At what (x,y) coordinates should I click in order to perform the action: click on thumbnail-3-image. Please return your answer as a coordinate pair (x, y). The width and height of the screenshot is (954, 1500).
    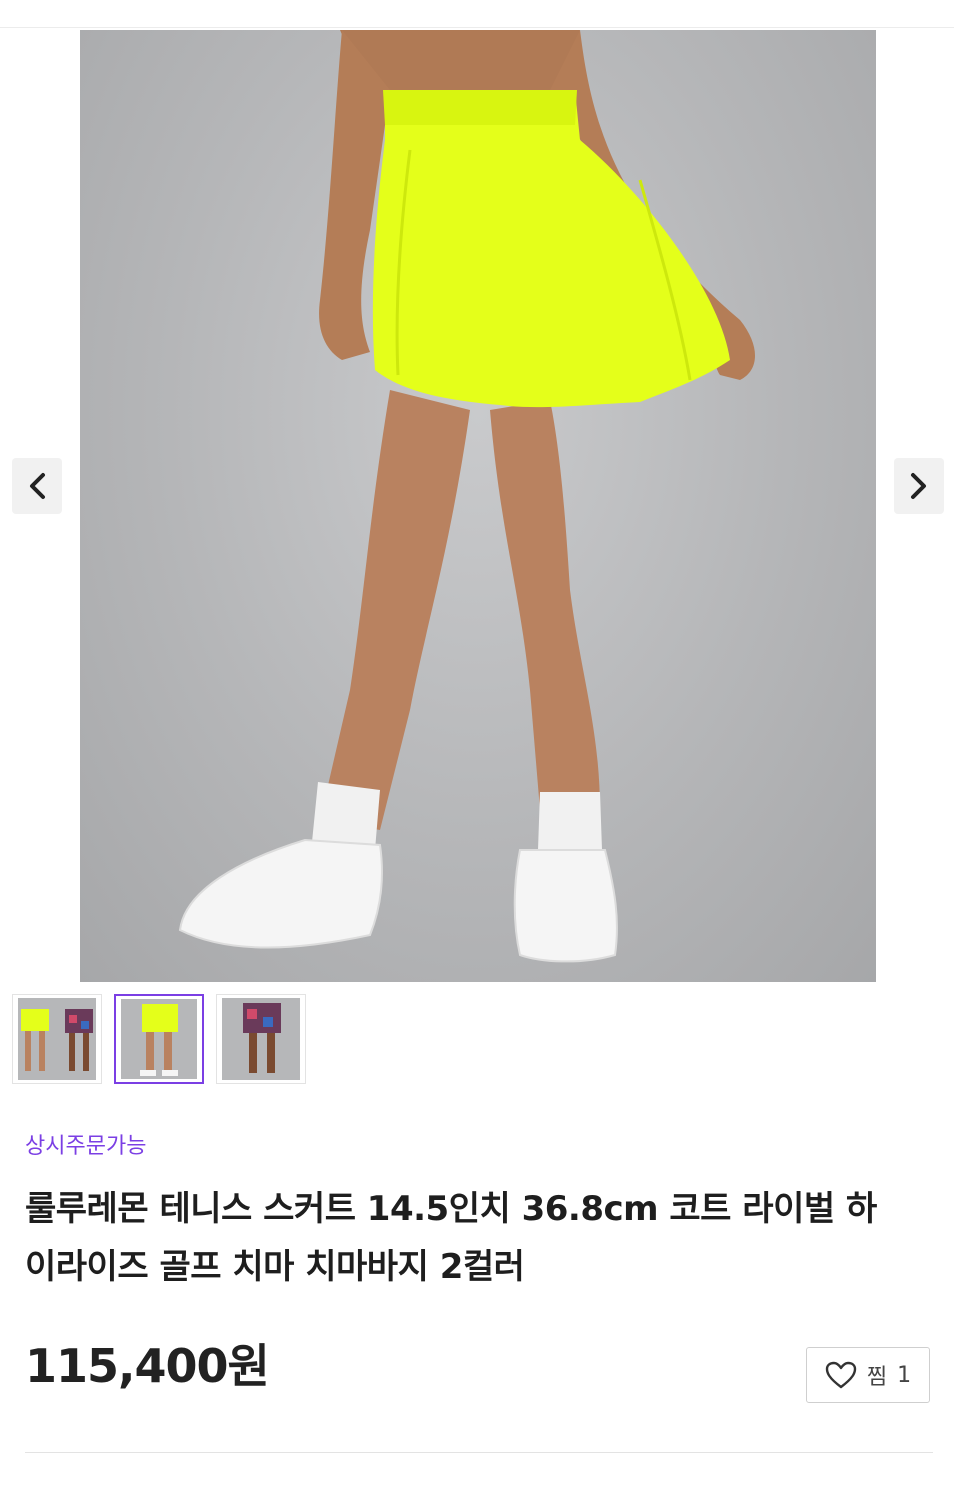
    Looking at the image, I should click on (262, 1038).